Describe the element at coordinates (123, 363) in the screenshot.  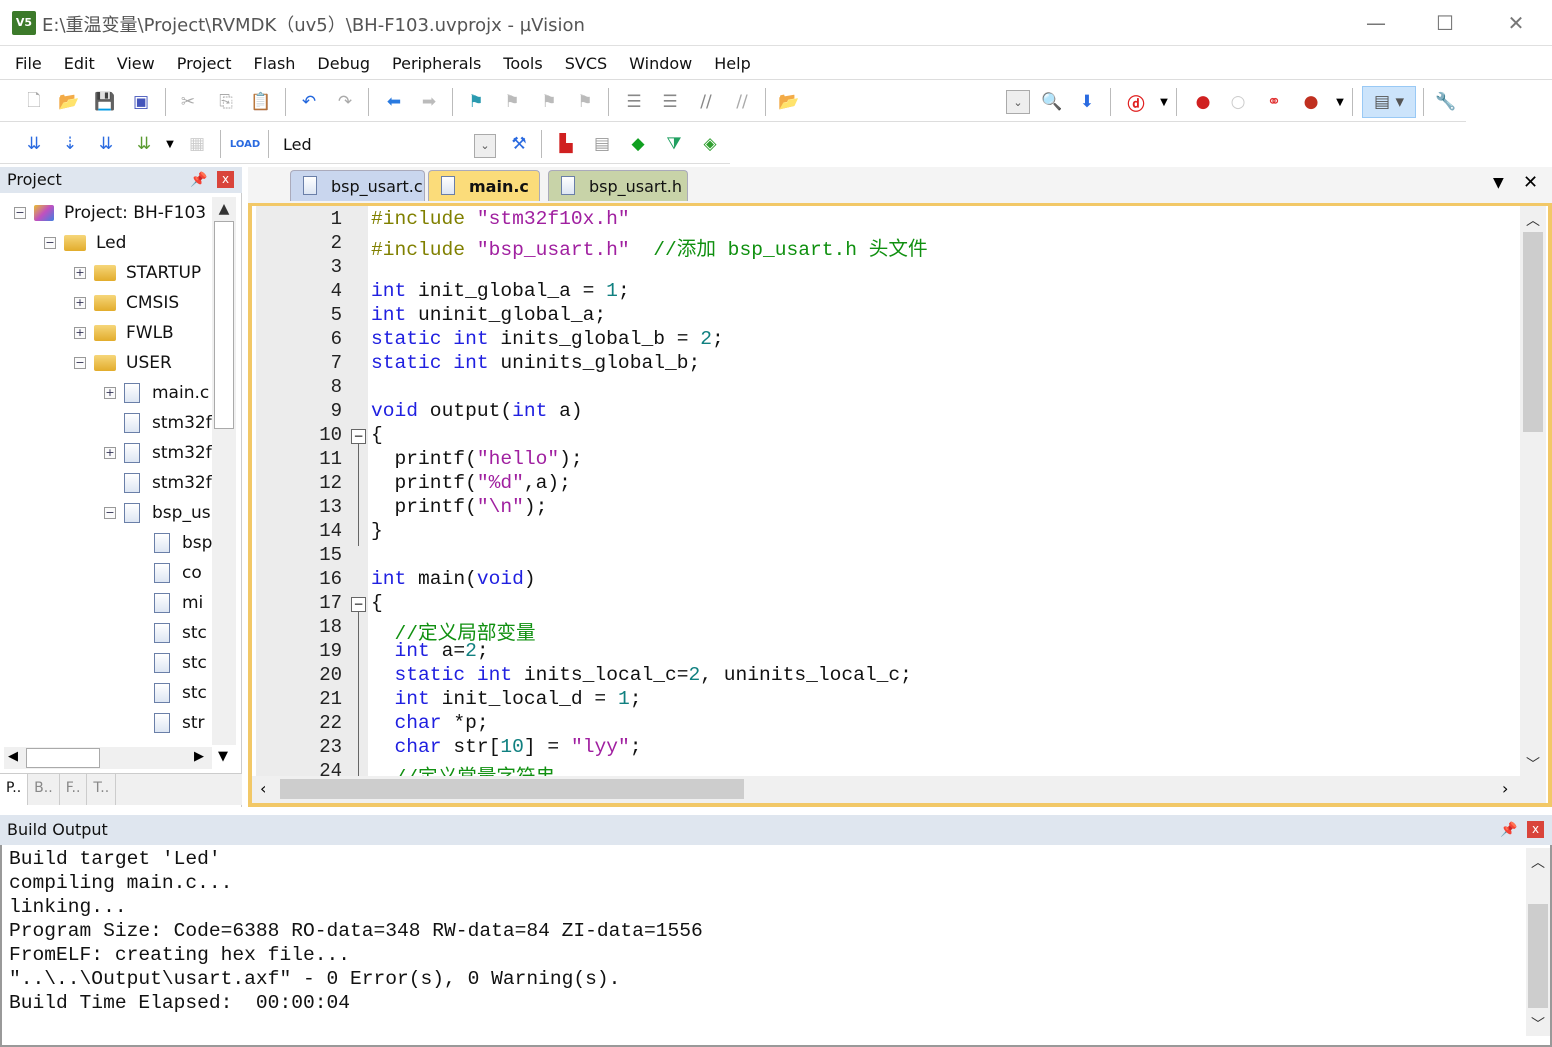
I see `tree-item: − USER` at that location.